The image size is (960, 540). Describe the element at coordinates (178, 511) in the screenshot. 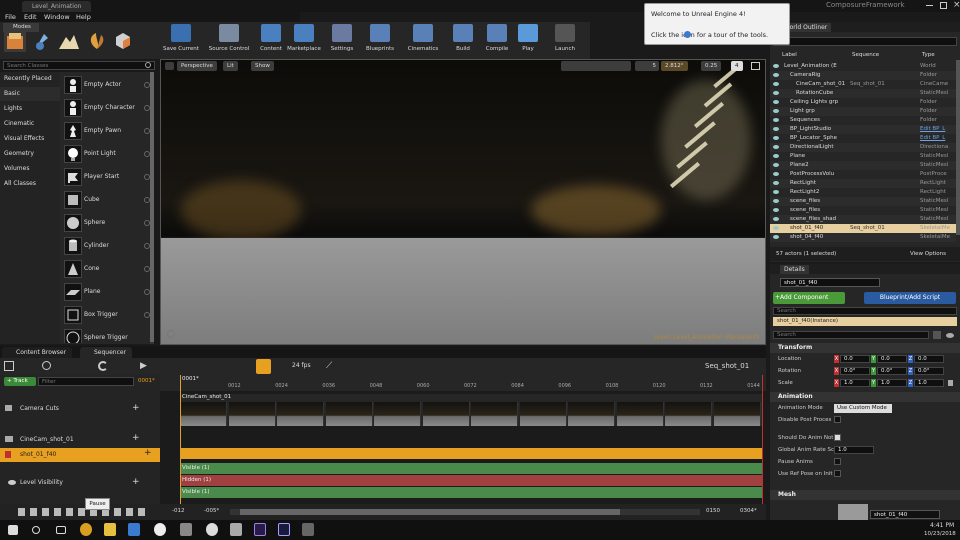

I see `start-in-field: -012` at that location.